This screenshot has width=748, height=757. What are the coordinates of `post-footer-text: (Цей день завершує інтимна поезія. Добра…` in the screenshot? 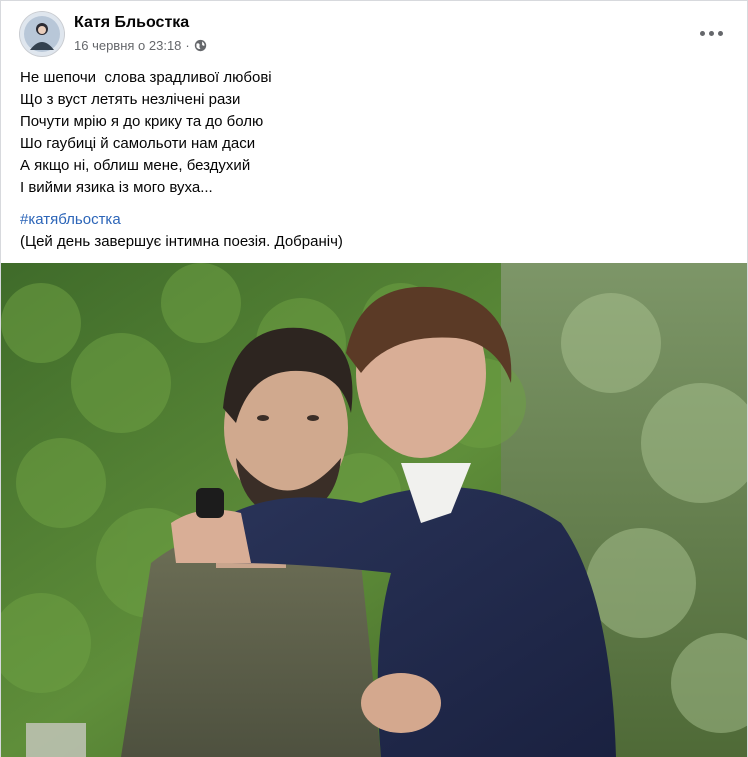 It's located at (181, 241).